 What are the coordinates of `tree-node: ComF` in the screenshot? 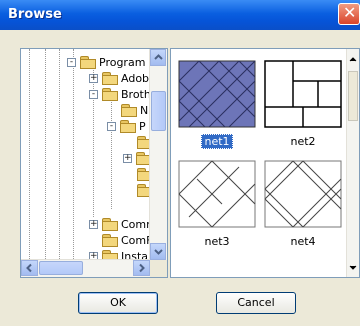 It's located at (125, 240).